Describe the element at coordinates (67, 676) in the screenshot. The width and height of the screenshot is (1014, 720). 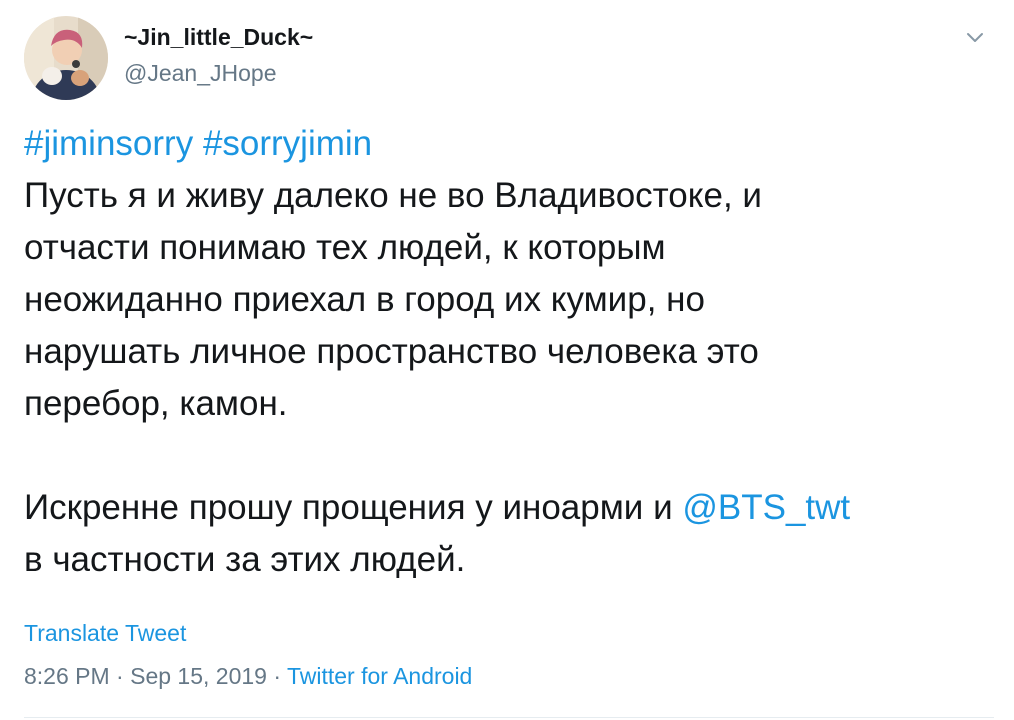
I see `tweet-time: 8:26 PM` at that location.